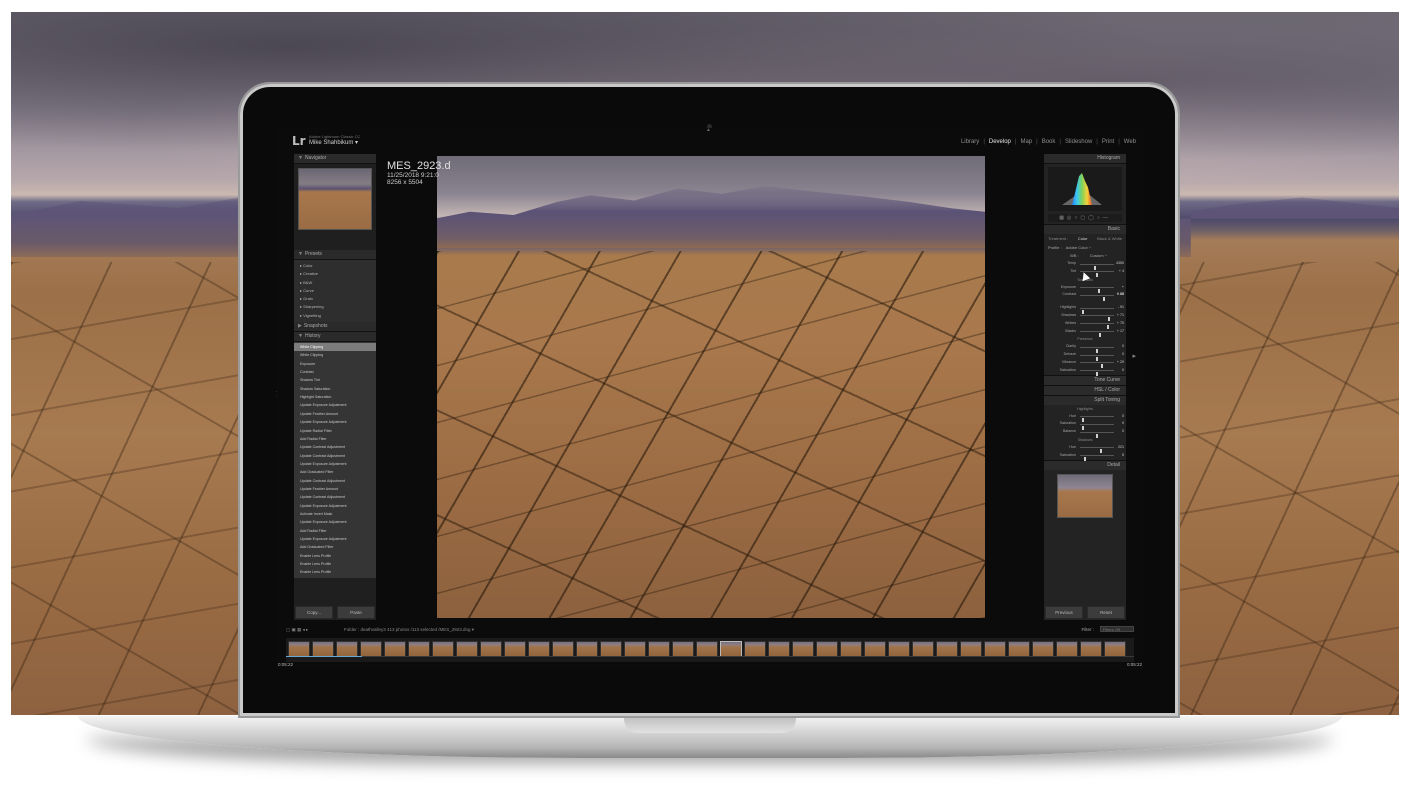  Describe the element at coordinates (1099, 335) in the screenshot. I see `tone-slider-knob` at that location.